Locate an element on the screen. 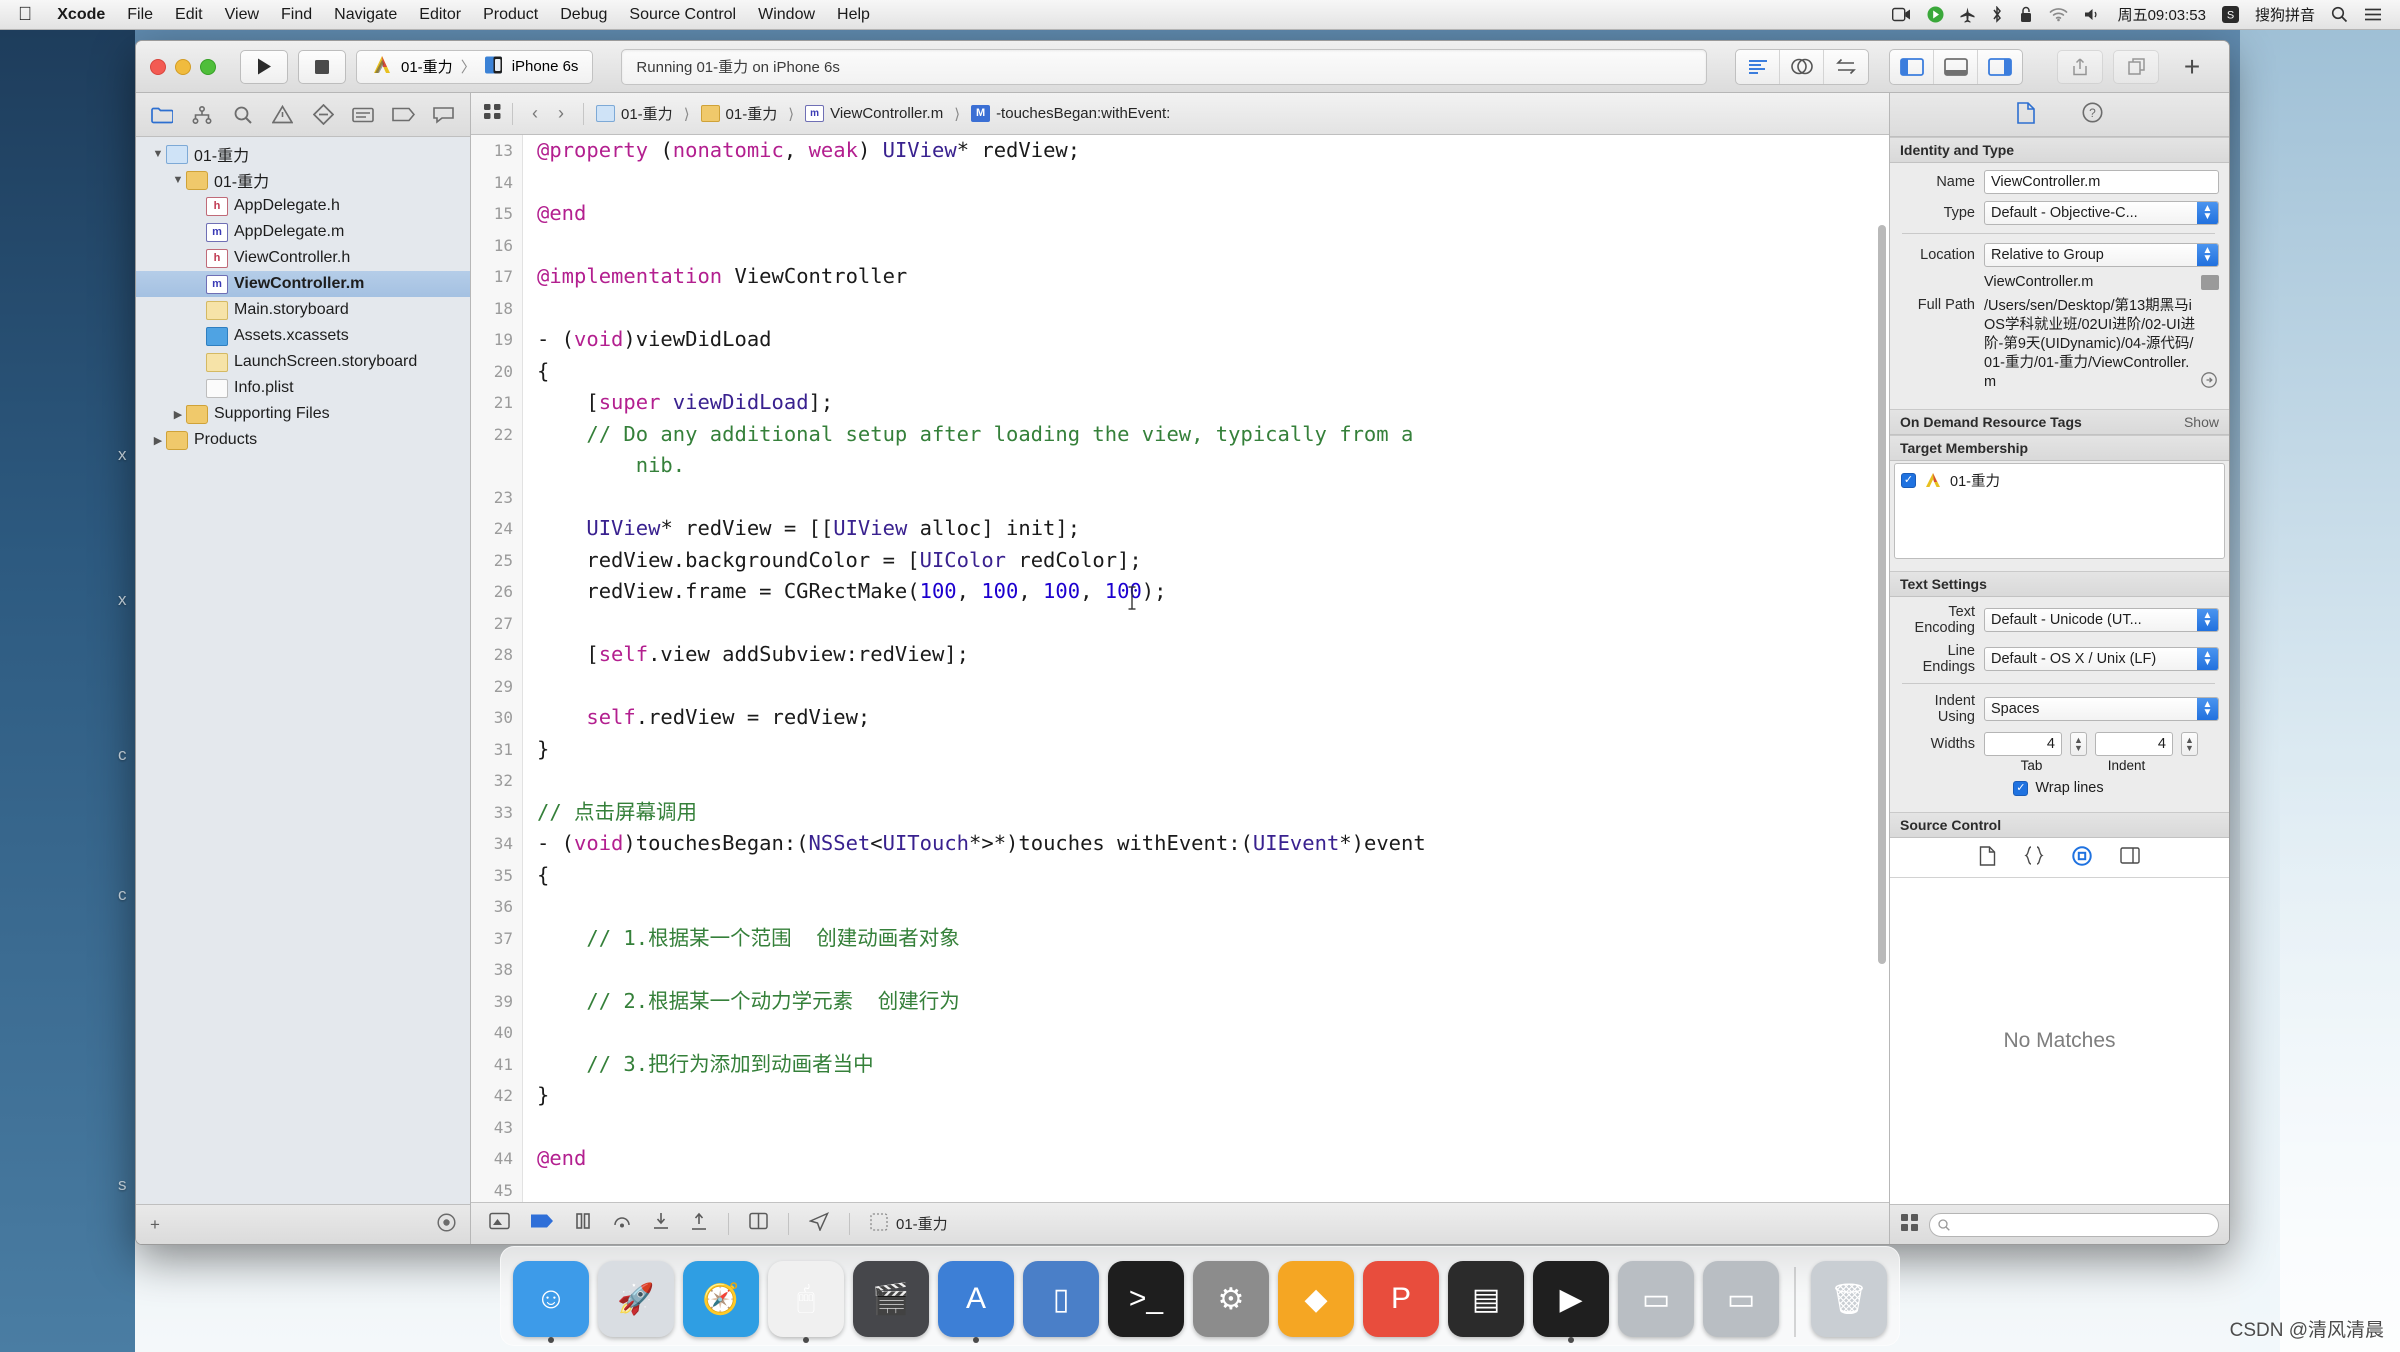 The width and height of the screenshot is (2400, 1352). code-line: // 点击屏幕调用 is located at coordinates (1213, 813).